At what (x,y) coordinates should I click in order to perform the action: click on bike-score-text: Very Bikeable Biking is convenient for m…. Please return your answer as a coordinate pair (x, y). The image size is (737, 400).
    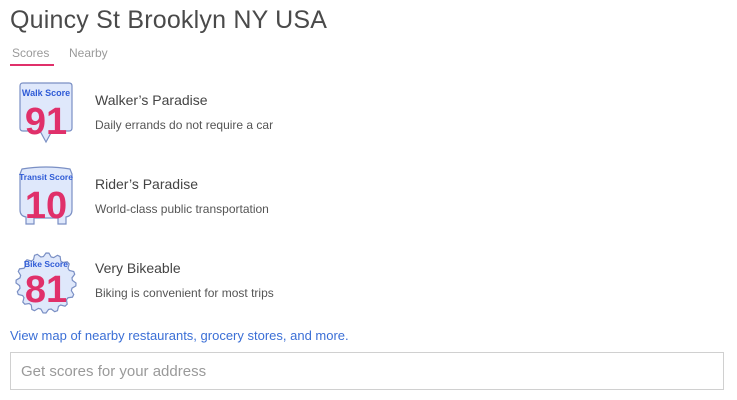
    Looking at the image, I should click on (184, 280).